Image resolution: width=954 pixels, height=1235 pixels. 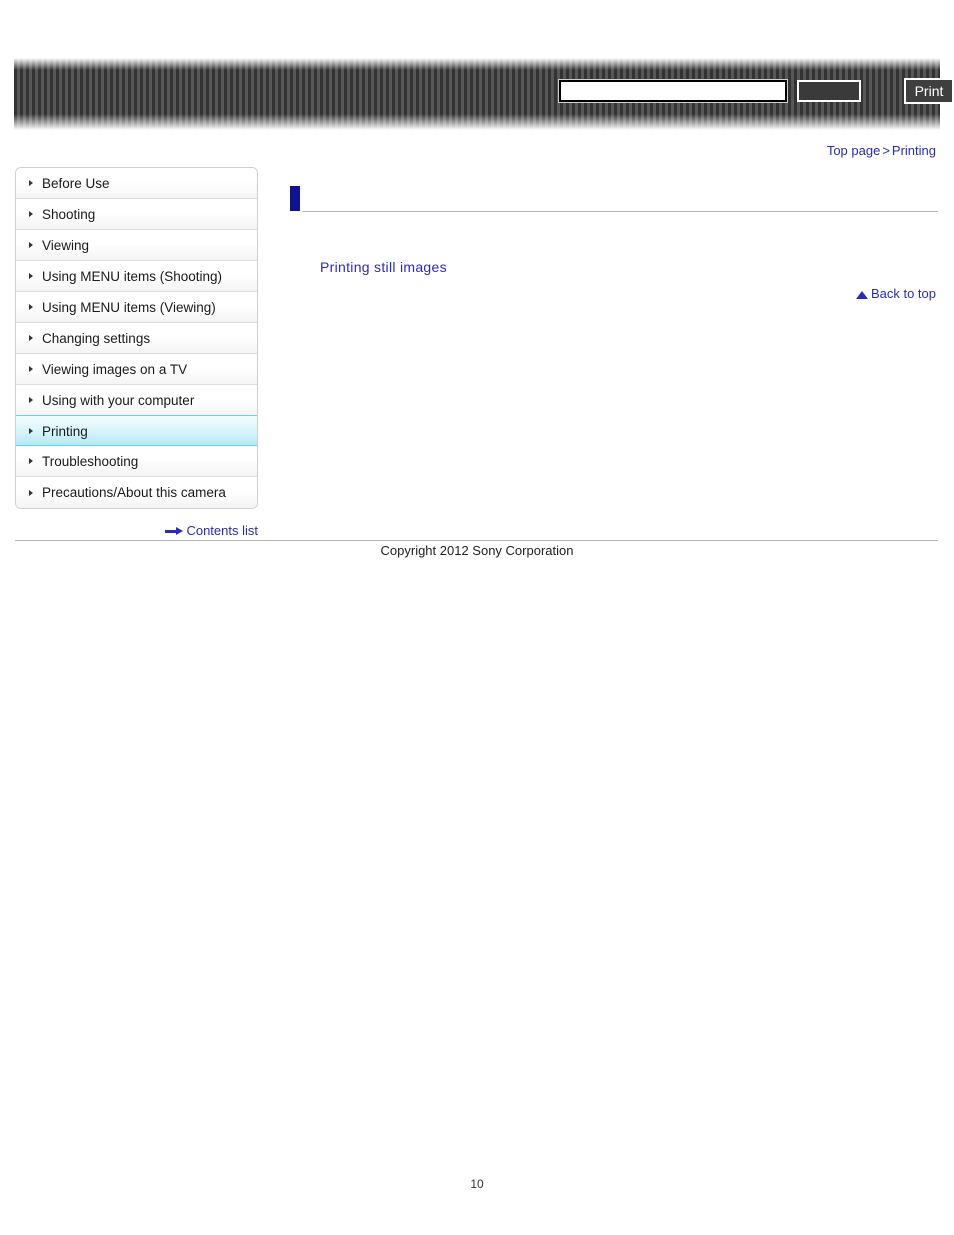 I want to click on sidebar-item-changing-settings: Changing settings, so click(x=136, y=338).